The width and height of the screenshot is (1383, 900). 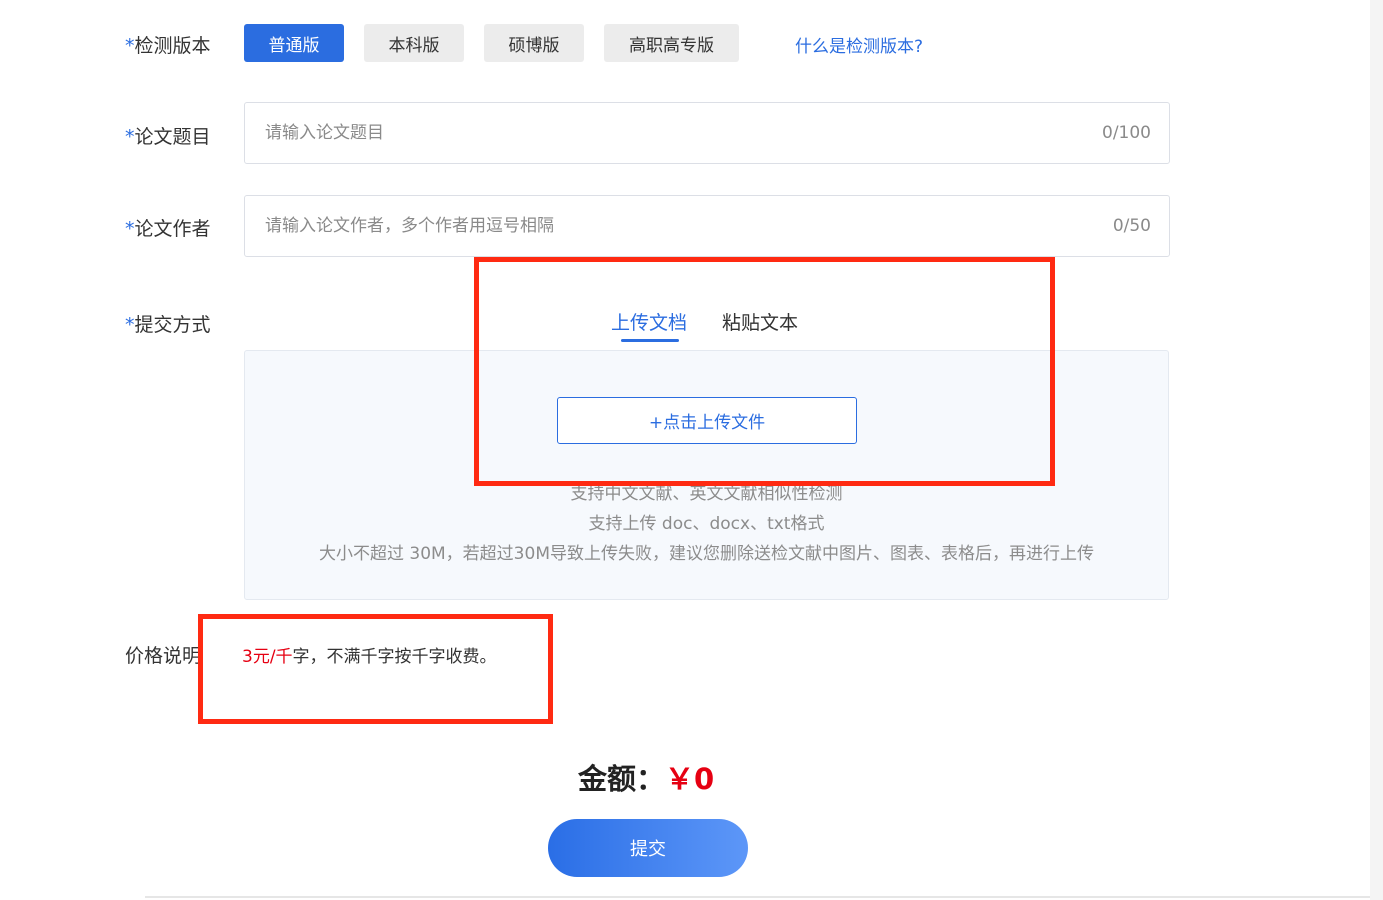 I want to click on price-label: 价格说明, so click(x=163, y=656).